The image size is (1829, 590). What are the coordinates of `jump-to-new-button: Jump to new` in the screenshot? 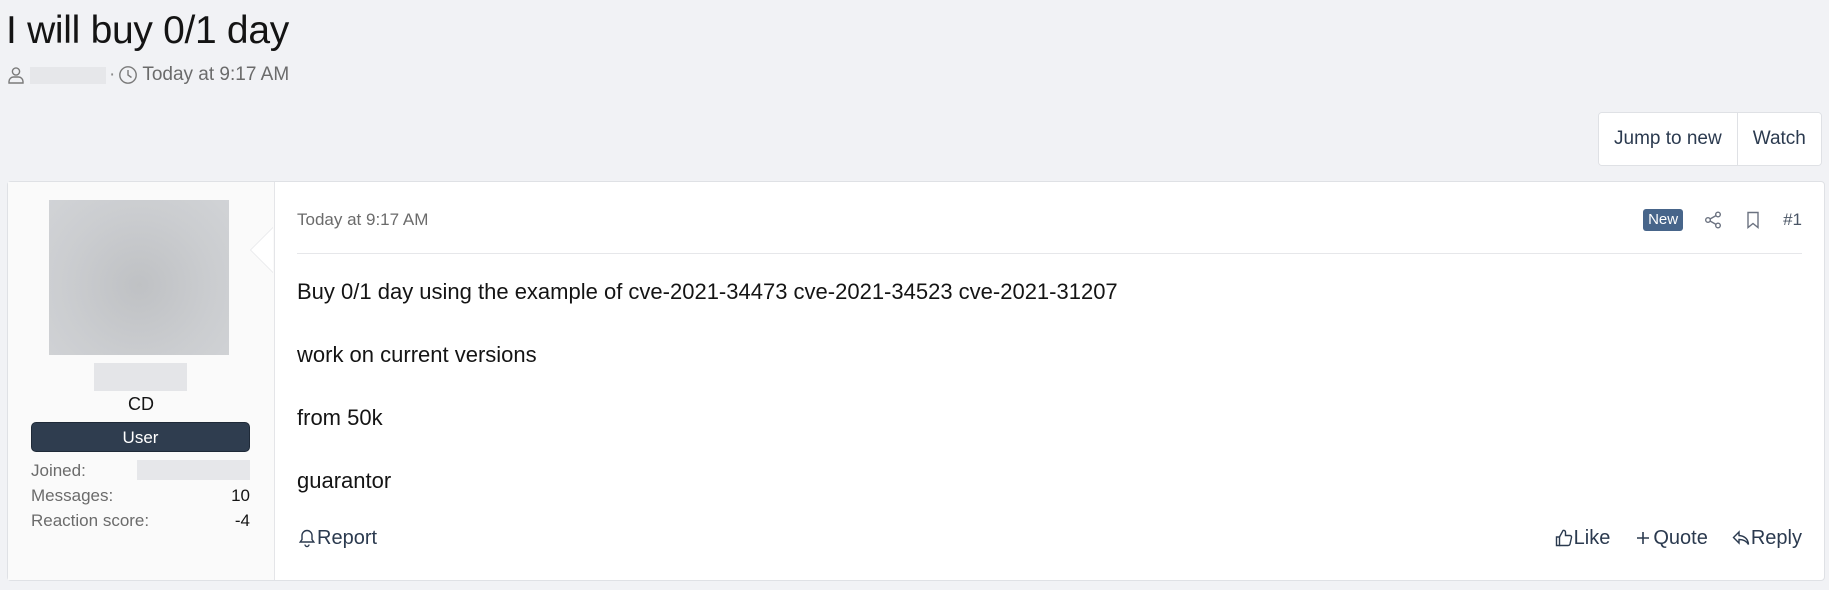 It's located at (1668, 139).